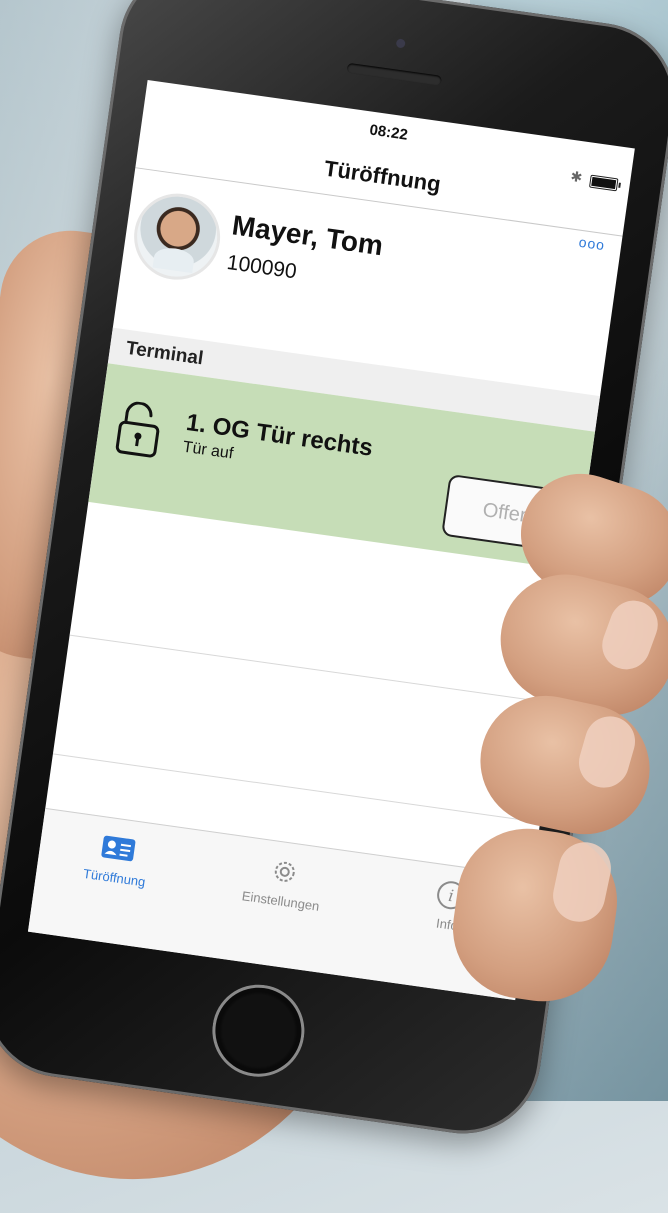 Image resolution: width=668 pixels, height=1213 pixels. What do you see at coordinates (576, 176) in the screenshot?
I see `bluetooth-icon: ✱` at bounding box center [576, 176].